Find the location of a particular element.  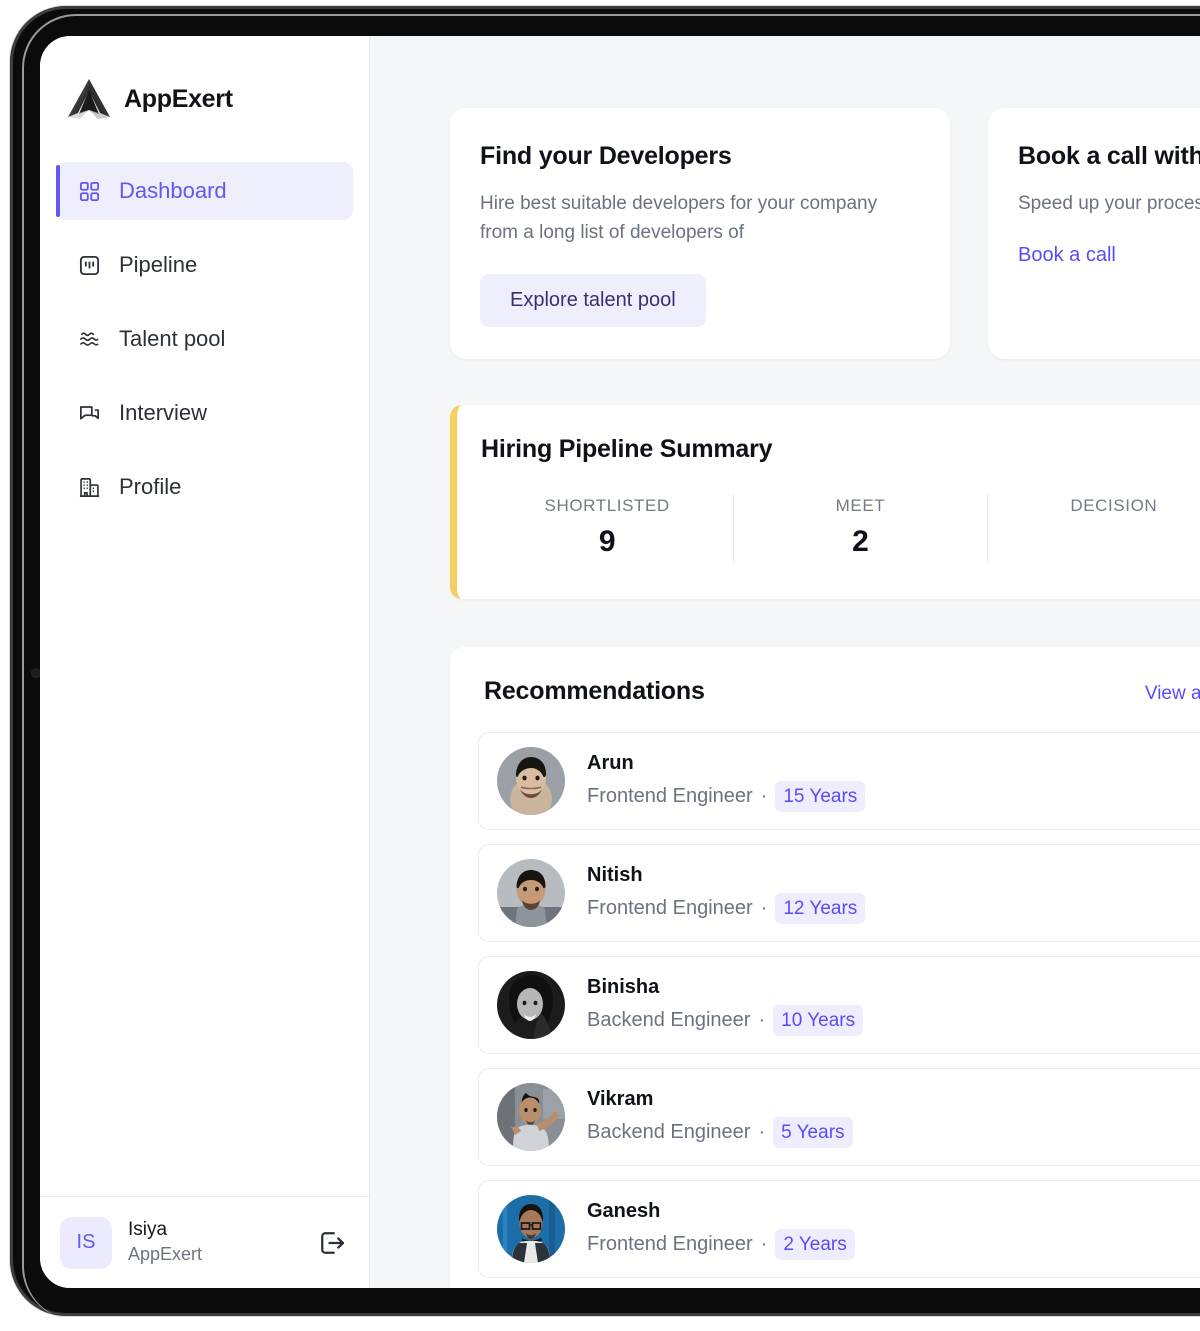

stat-label: DECISION is located at coordinates (1114, 505).